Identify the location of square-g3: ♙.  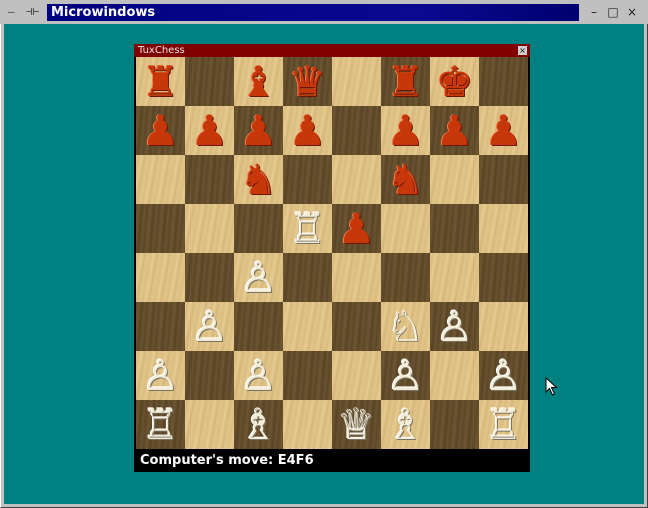
(454, 326).